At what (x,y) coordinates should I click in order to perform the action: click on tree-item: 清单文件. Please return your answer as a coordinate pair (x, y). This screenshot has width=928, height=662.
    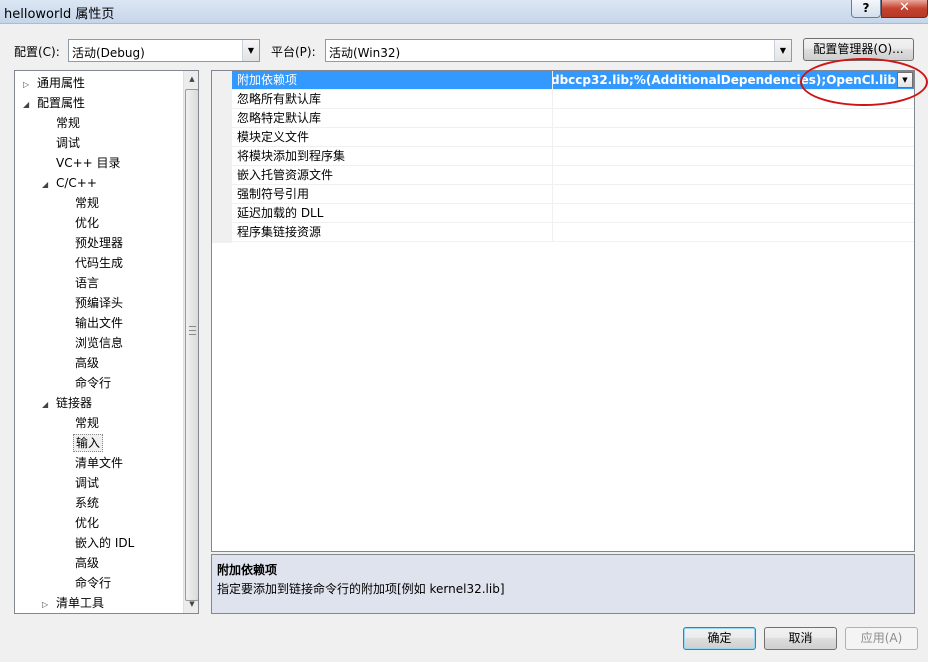
    Looking at the image, I should click on (99, 463).